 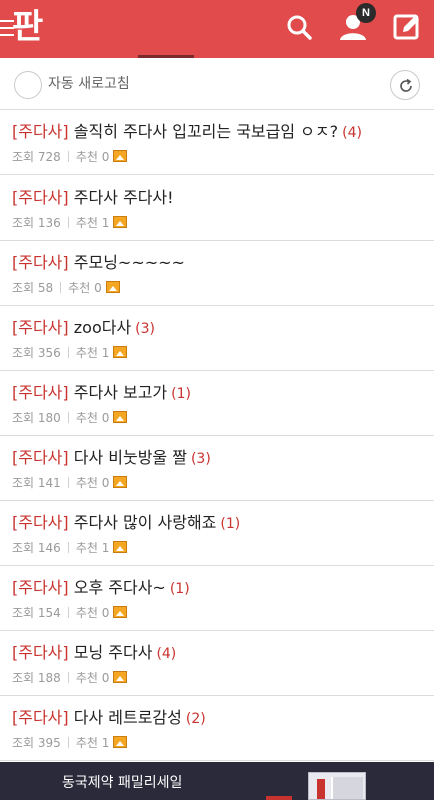 I want to click on auto-refresh-label: 자동 새로고침, so click(x=89, y=84).